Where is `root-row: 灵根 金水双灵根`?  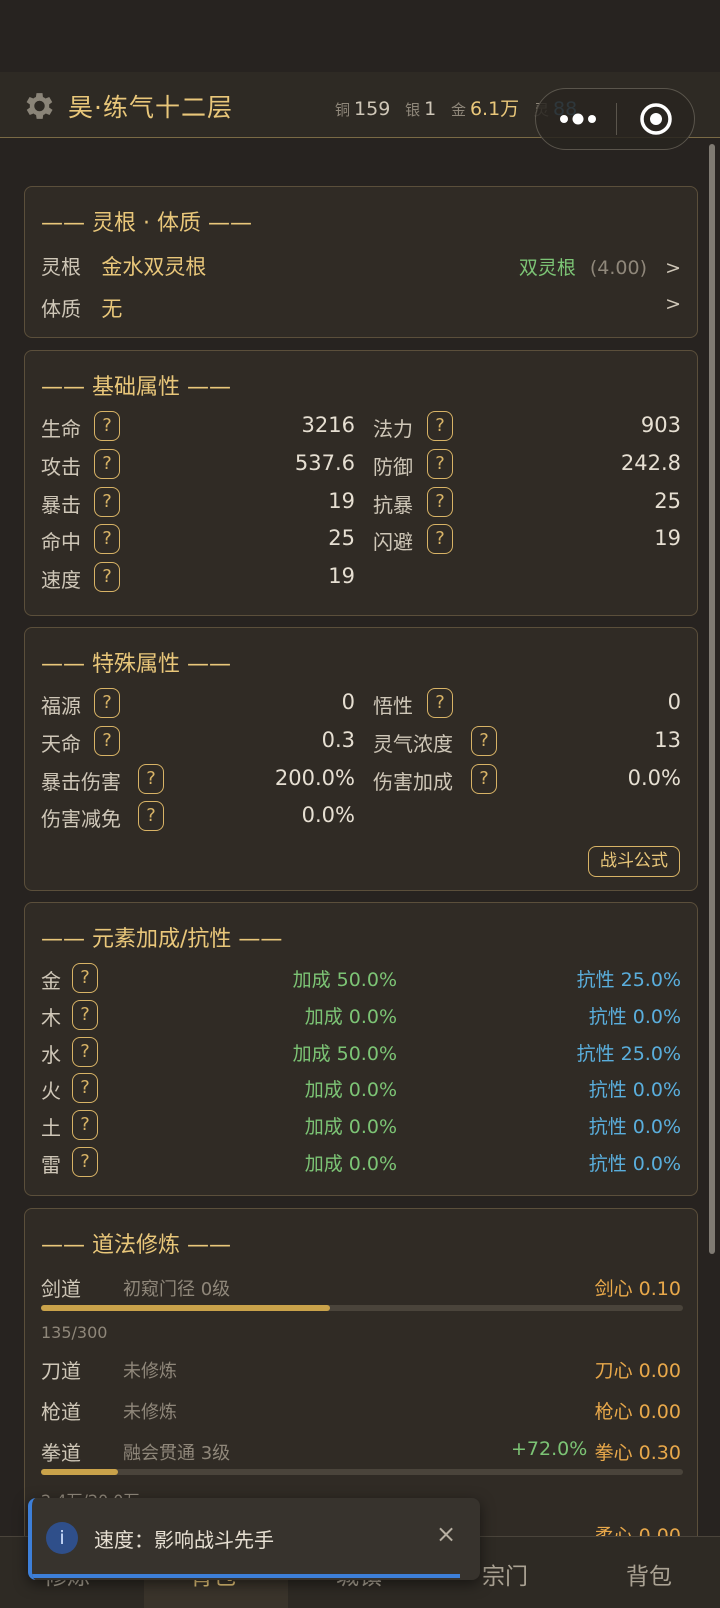
root-row: 灵根 金水双灵根 is located at coordinates (123, 266).